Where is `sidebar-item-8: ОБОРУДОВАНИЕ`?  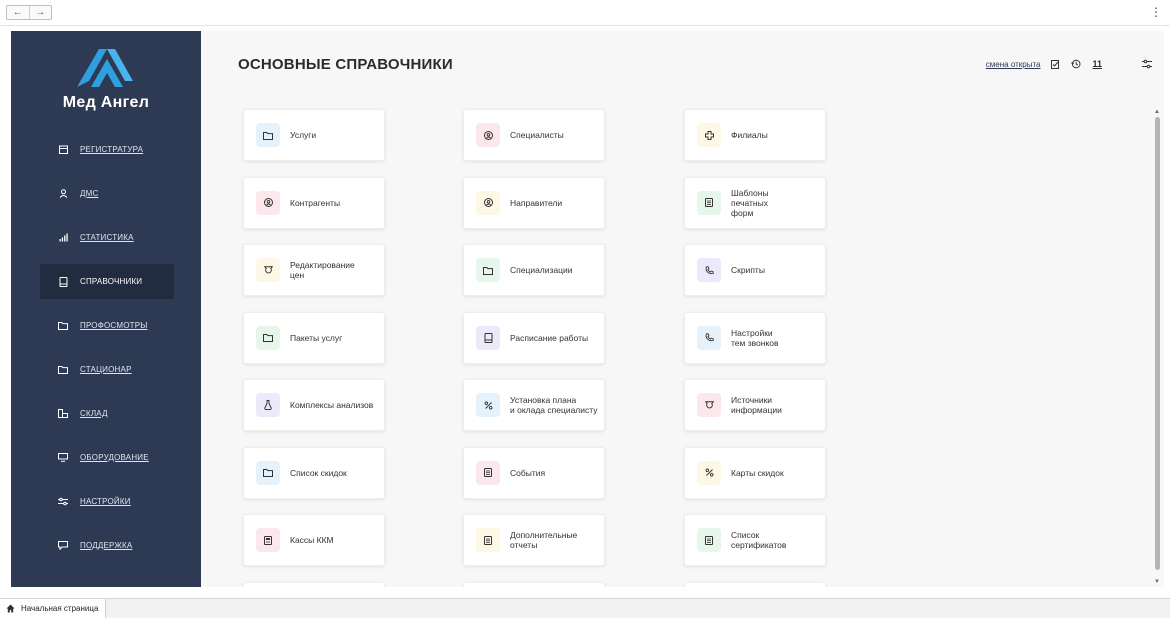
sidebar-item-8: ОБОРУДОВАНИЕ is located at coordinates (107, 457).